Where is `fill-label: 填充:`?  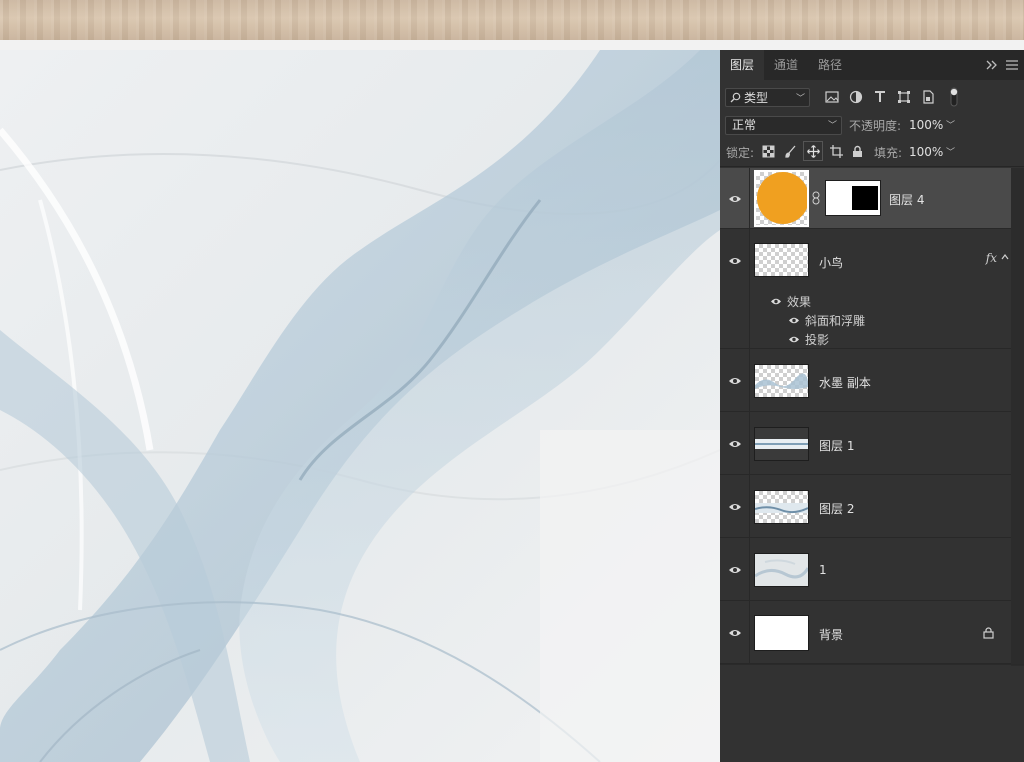 fill-label: 填充: is located at coordinates (888, 153).